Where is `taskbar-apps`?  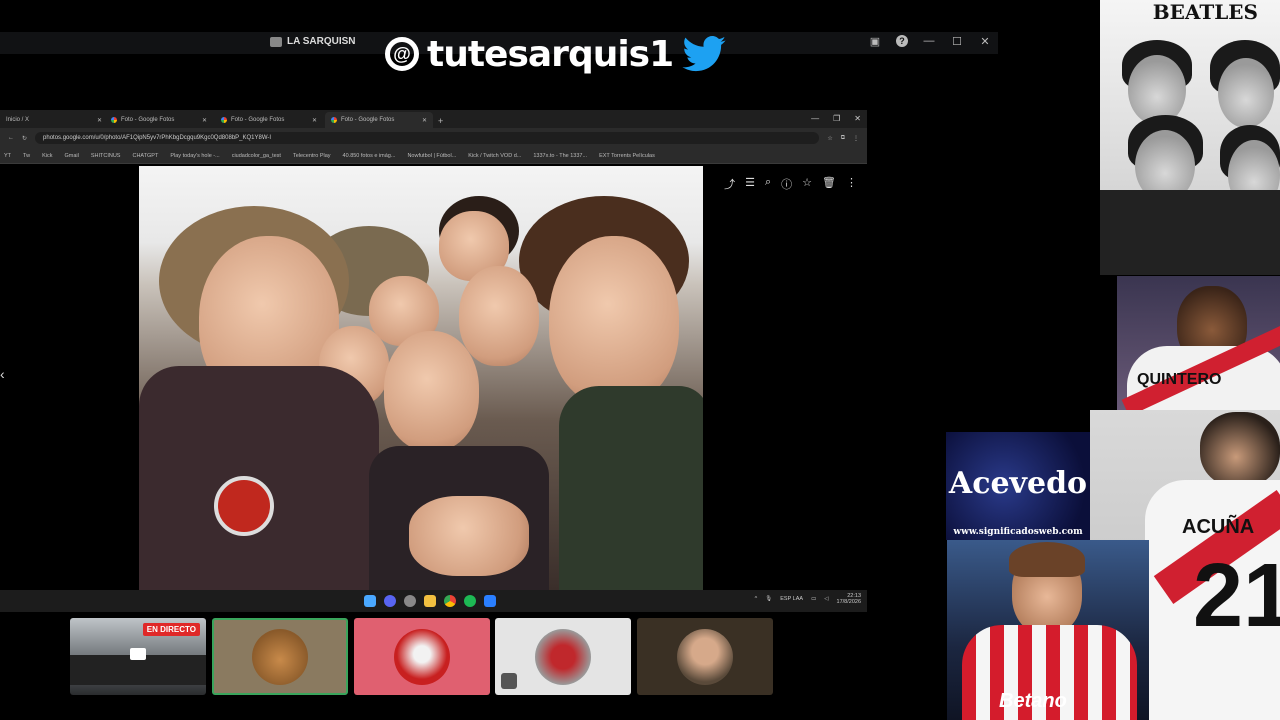
taskbar-apps is located at coordinates (430, 601).